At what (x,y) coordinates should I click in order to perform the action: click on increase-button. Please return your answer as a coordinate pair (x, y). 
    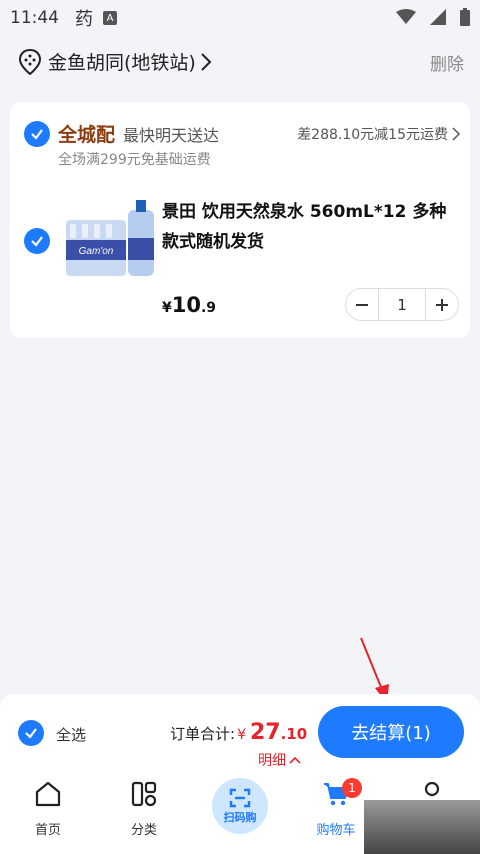
    Looking at the image, I should click on (442, 304).